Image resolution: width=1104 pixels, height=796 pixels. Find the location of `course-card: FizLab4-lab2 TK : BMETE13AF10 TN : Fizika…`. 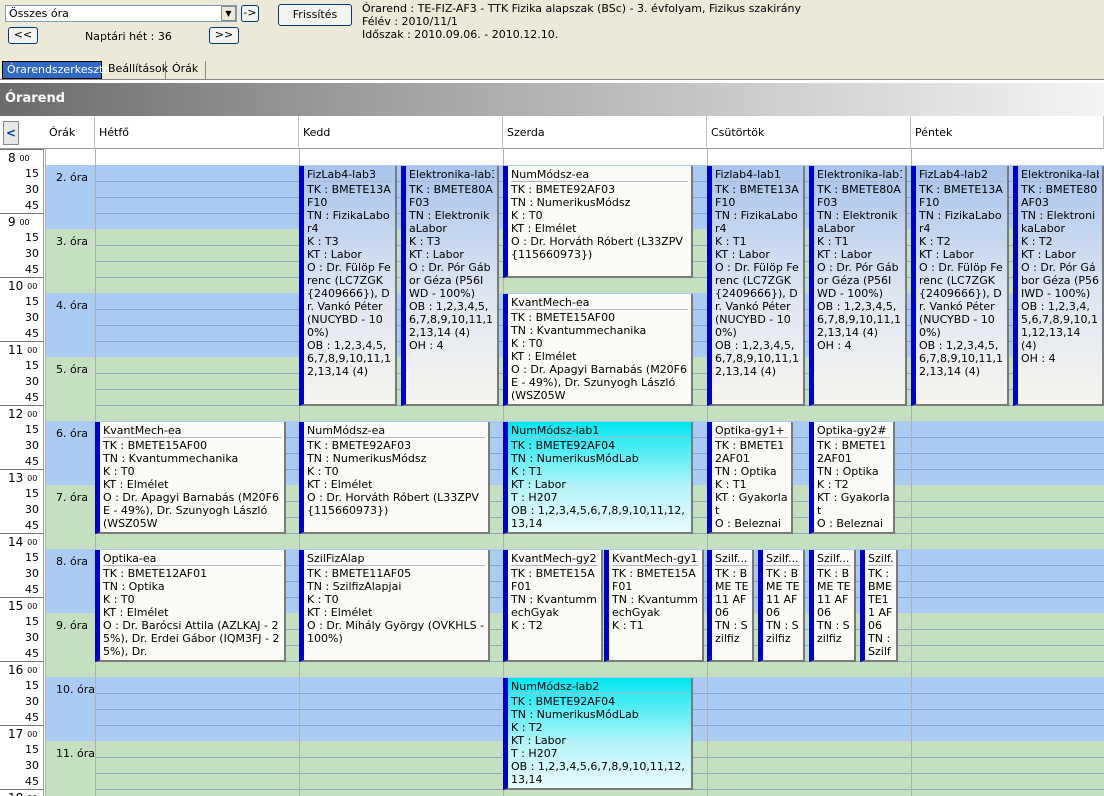

course-card: FizLab4-lab2 TK : BMETE13AF10 TN : Fizika… is located at coordinates (960, 286).